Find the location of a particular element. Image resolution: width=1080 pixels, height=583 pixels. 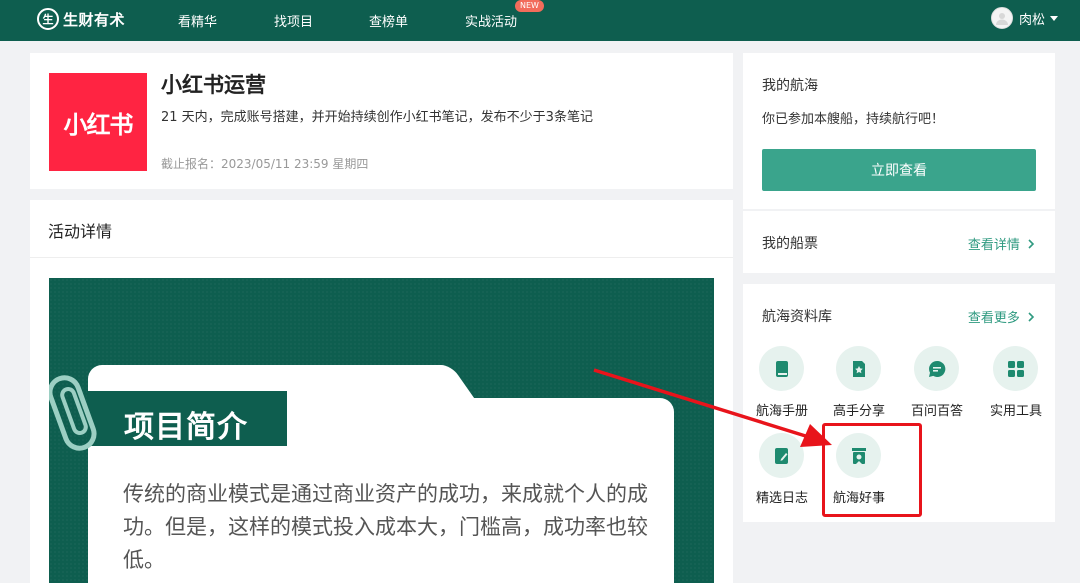

signup-deadline: 截止报名：2023/05/11 23:59 星期四 is located at coordinates (265, 164).